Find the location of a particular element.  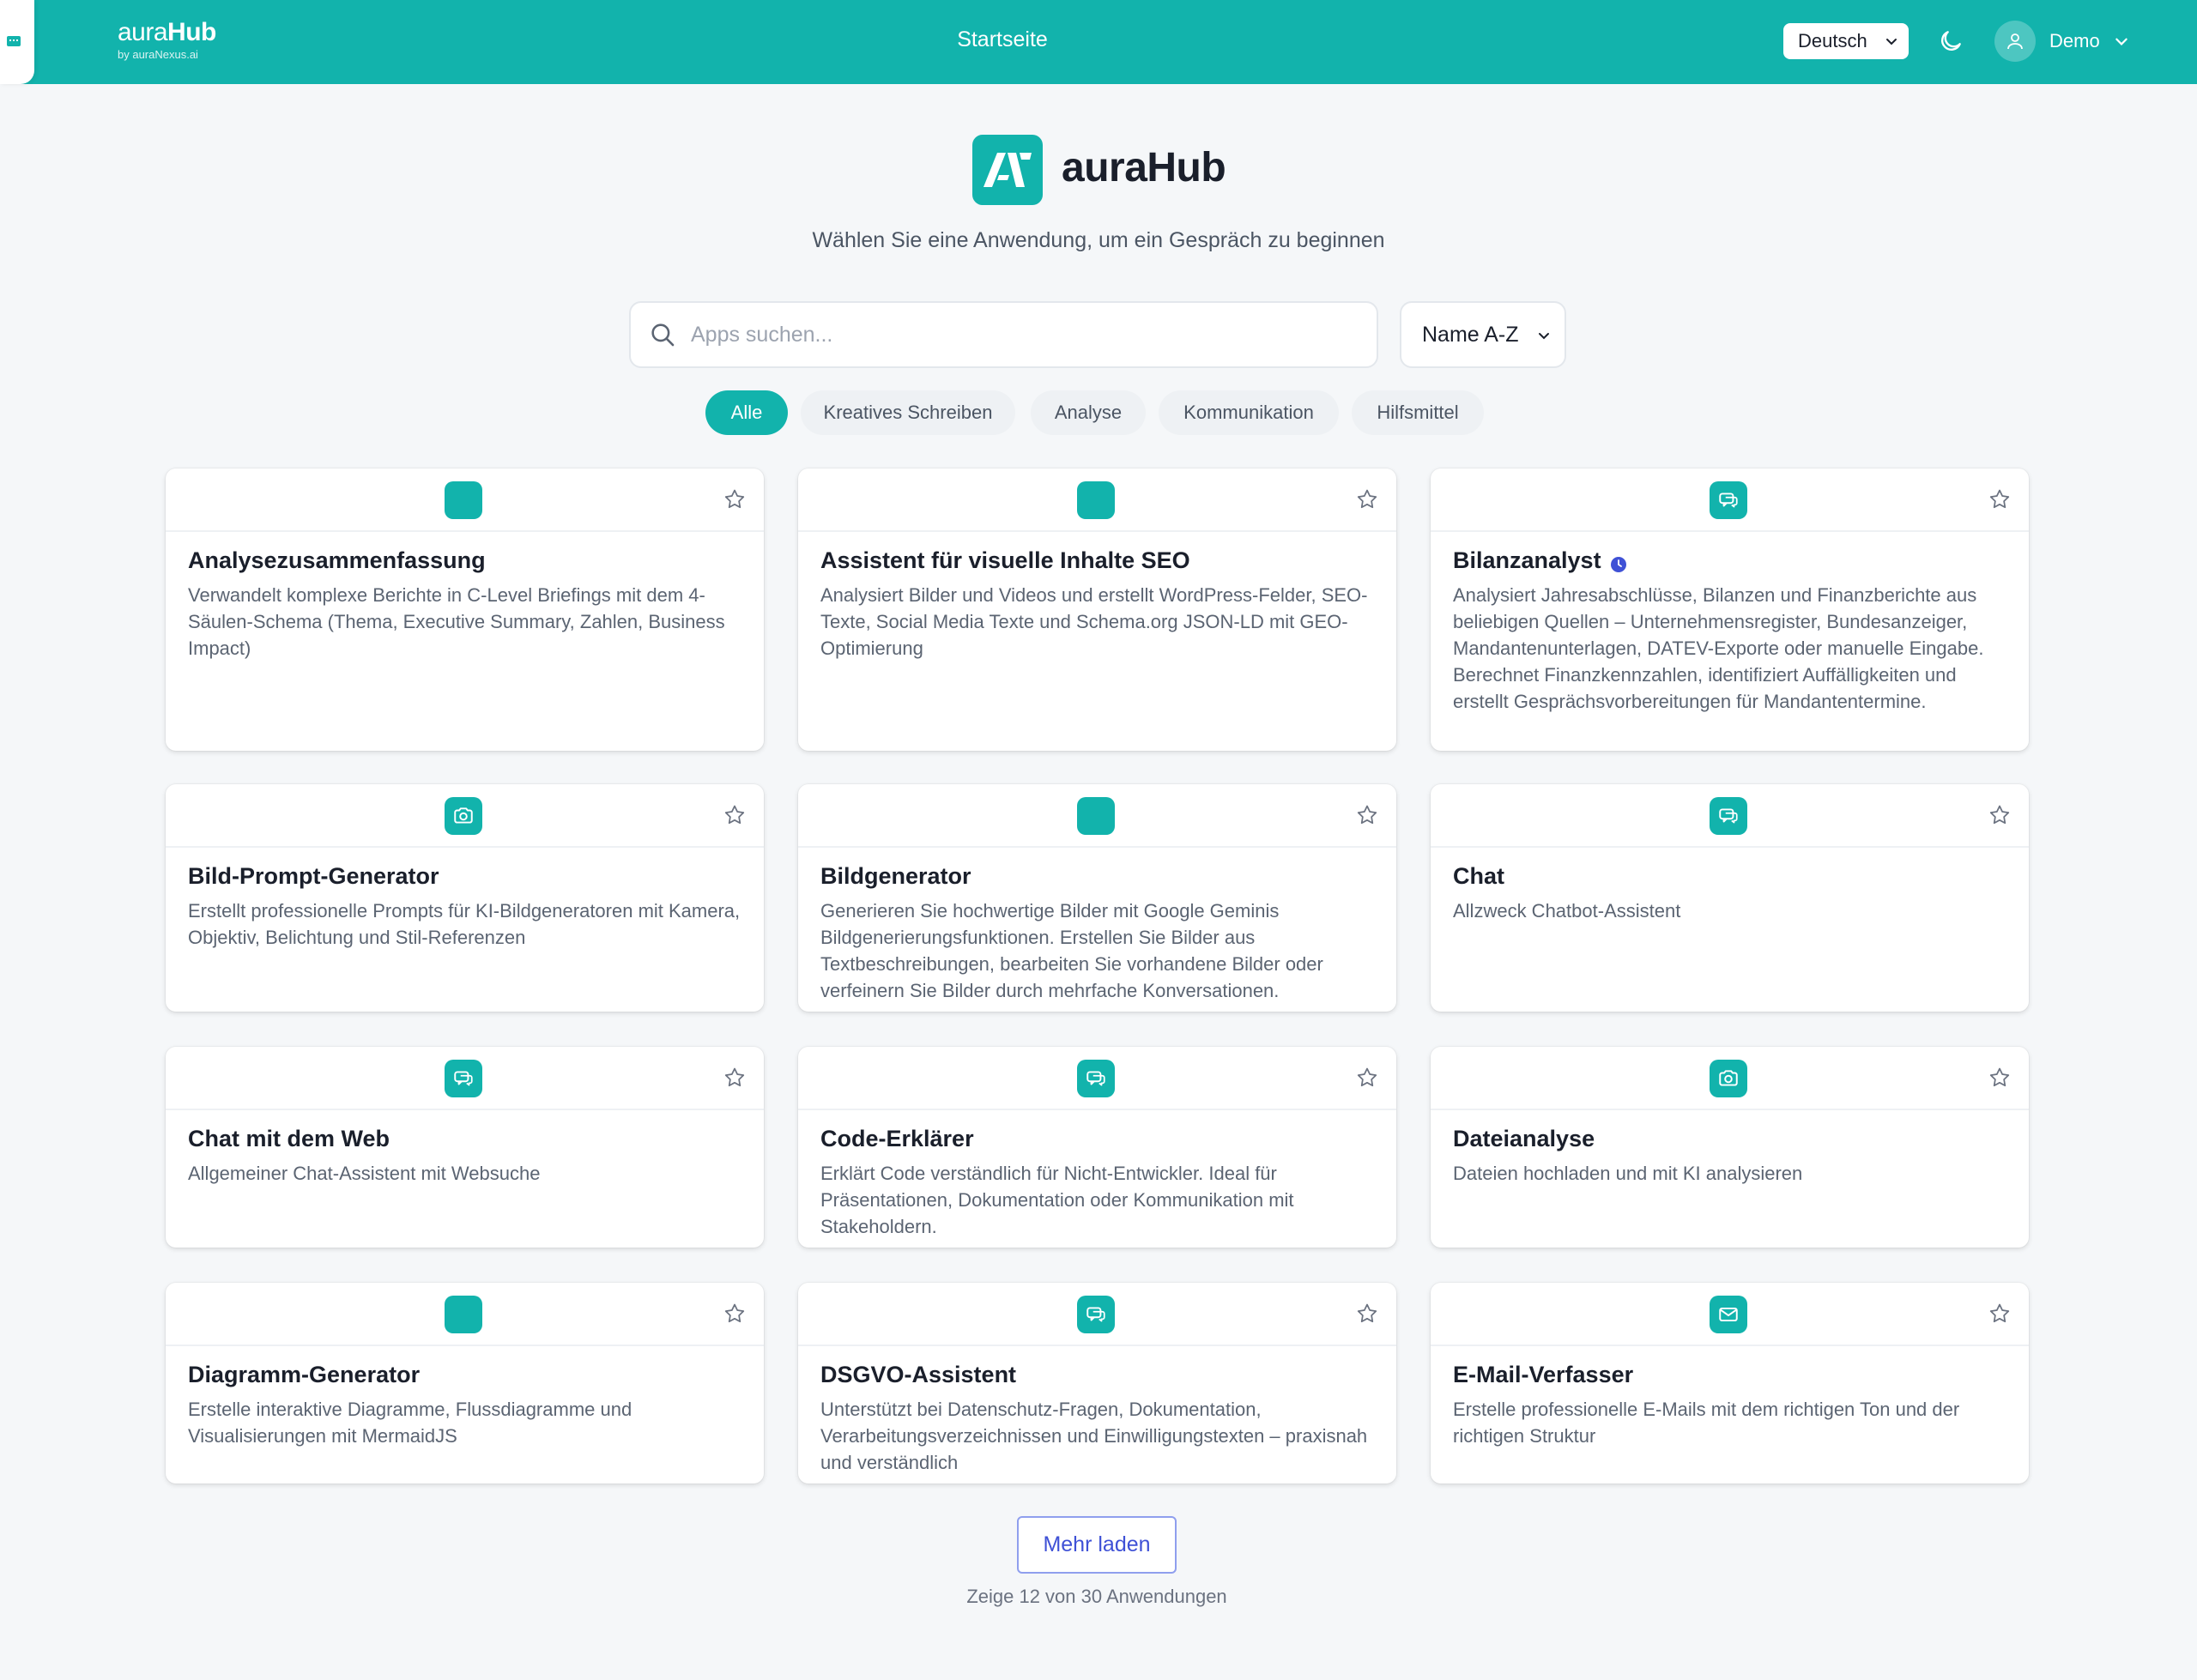

card-title-text: Bildgenerator is located at coordinates (895, 876).